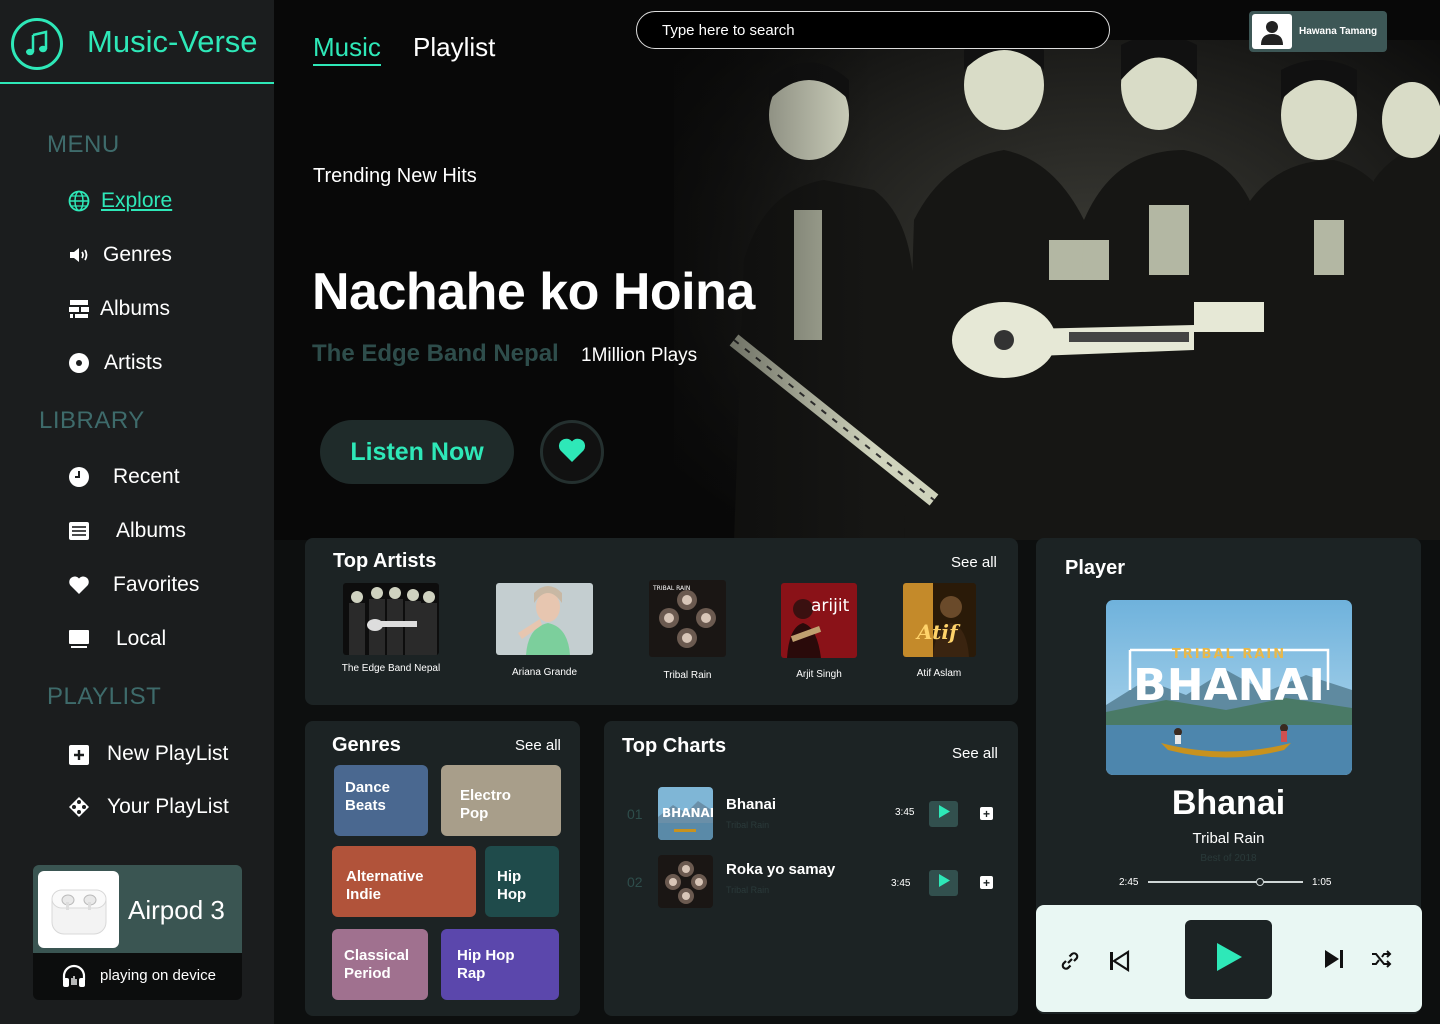 The height and width of the screenshot is (1024, 1440). Describe the element at coordinates (158, 975) in the screenshot. I see `device-status: playing on device` at that location.